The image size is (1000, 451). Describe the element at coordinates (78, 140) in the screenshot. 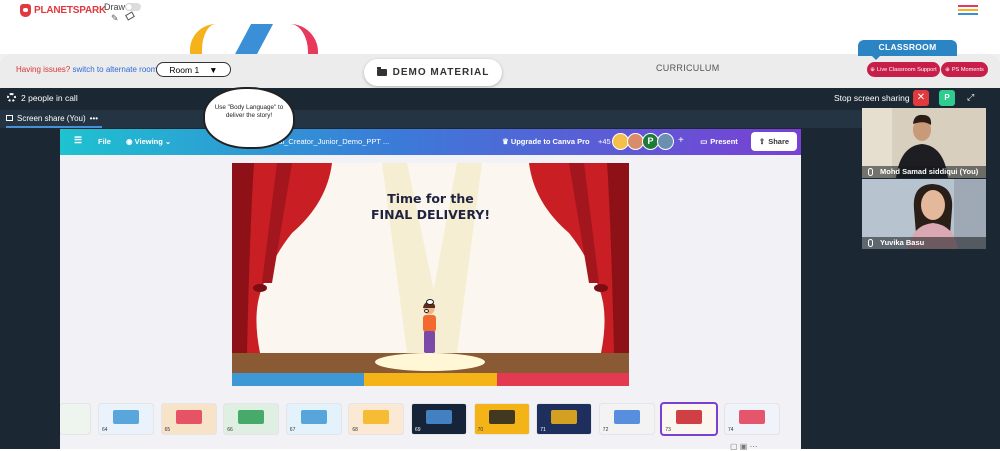

I see `canva-menu-icon: ☰` at that location.